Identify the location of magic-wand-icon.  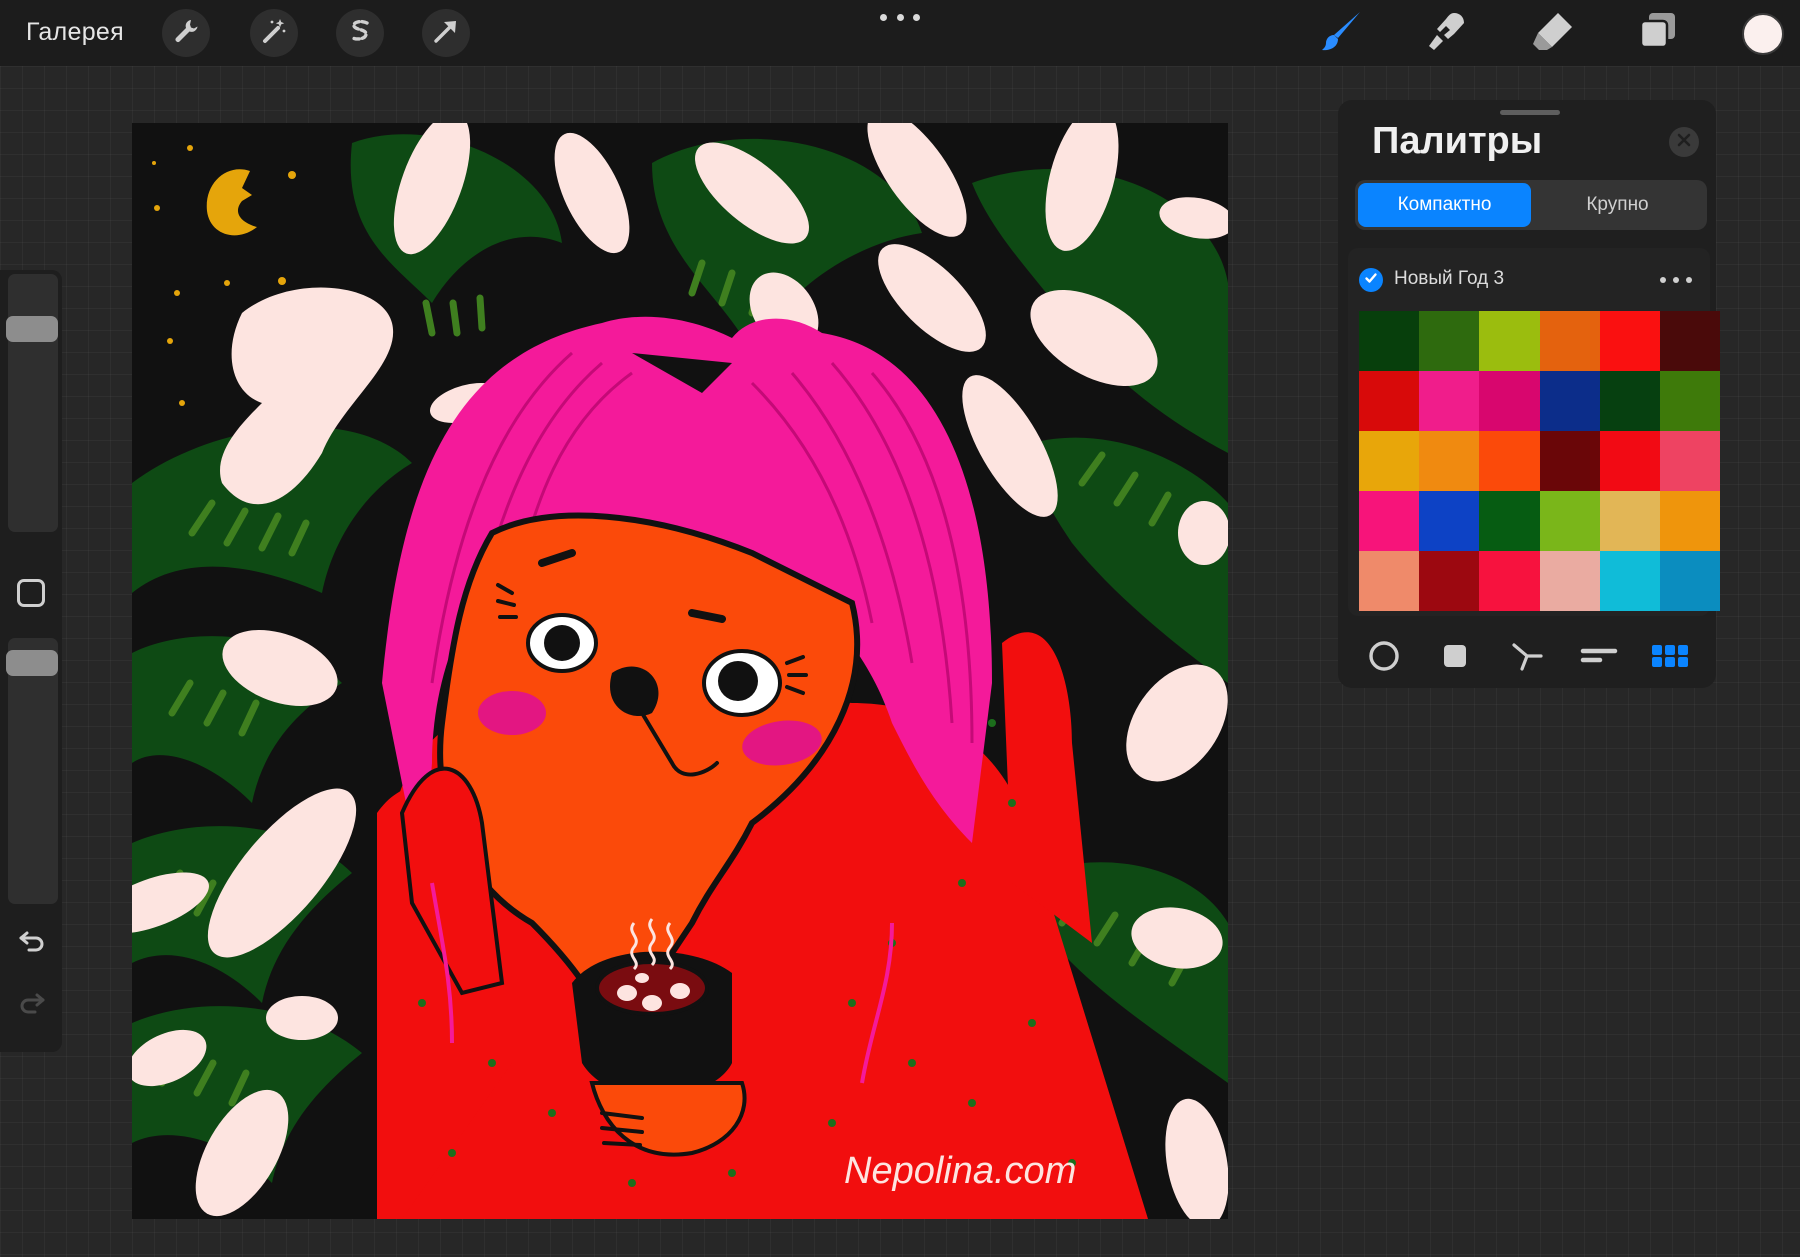
(274, 33).